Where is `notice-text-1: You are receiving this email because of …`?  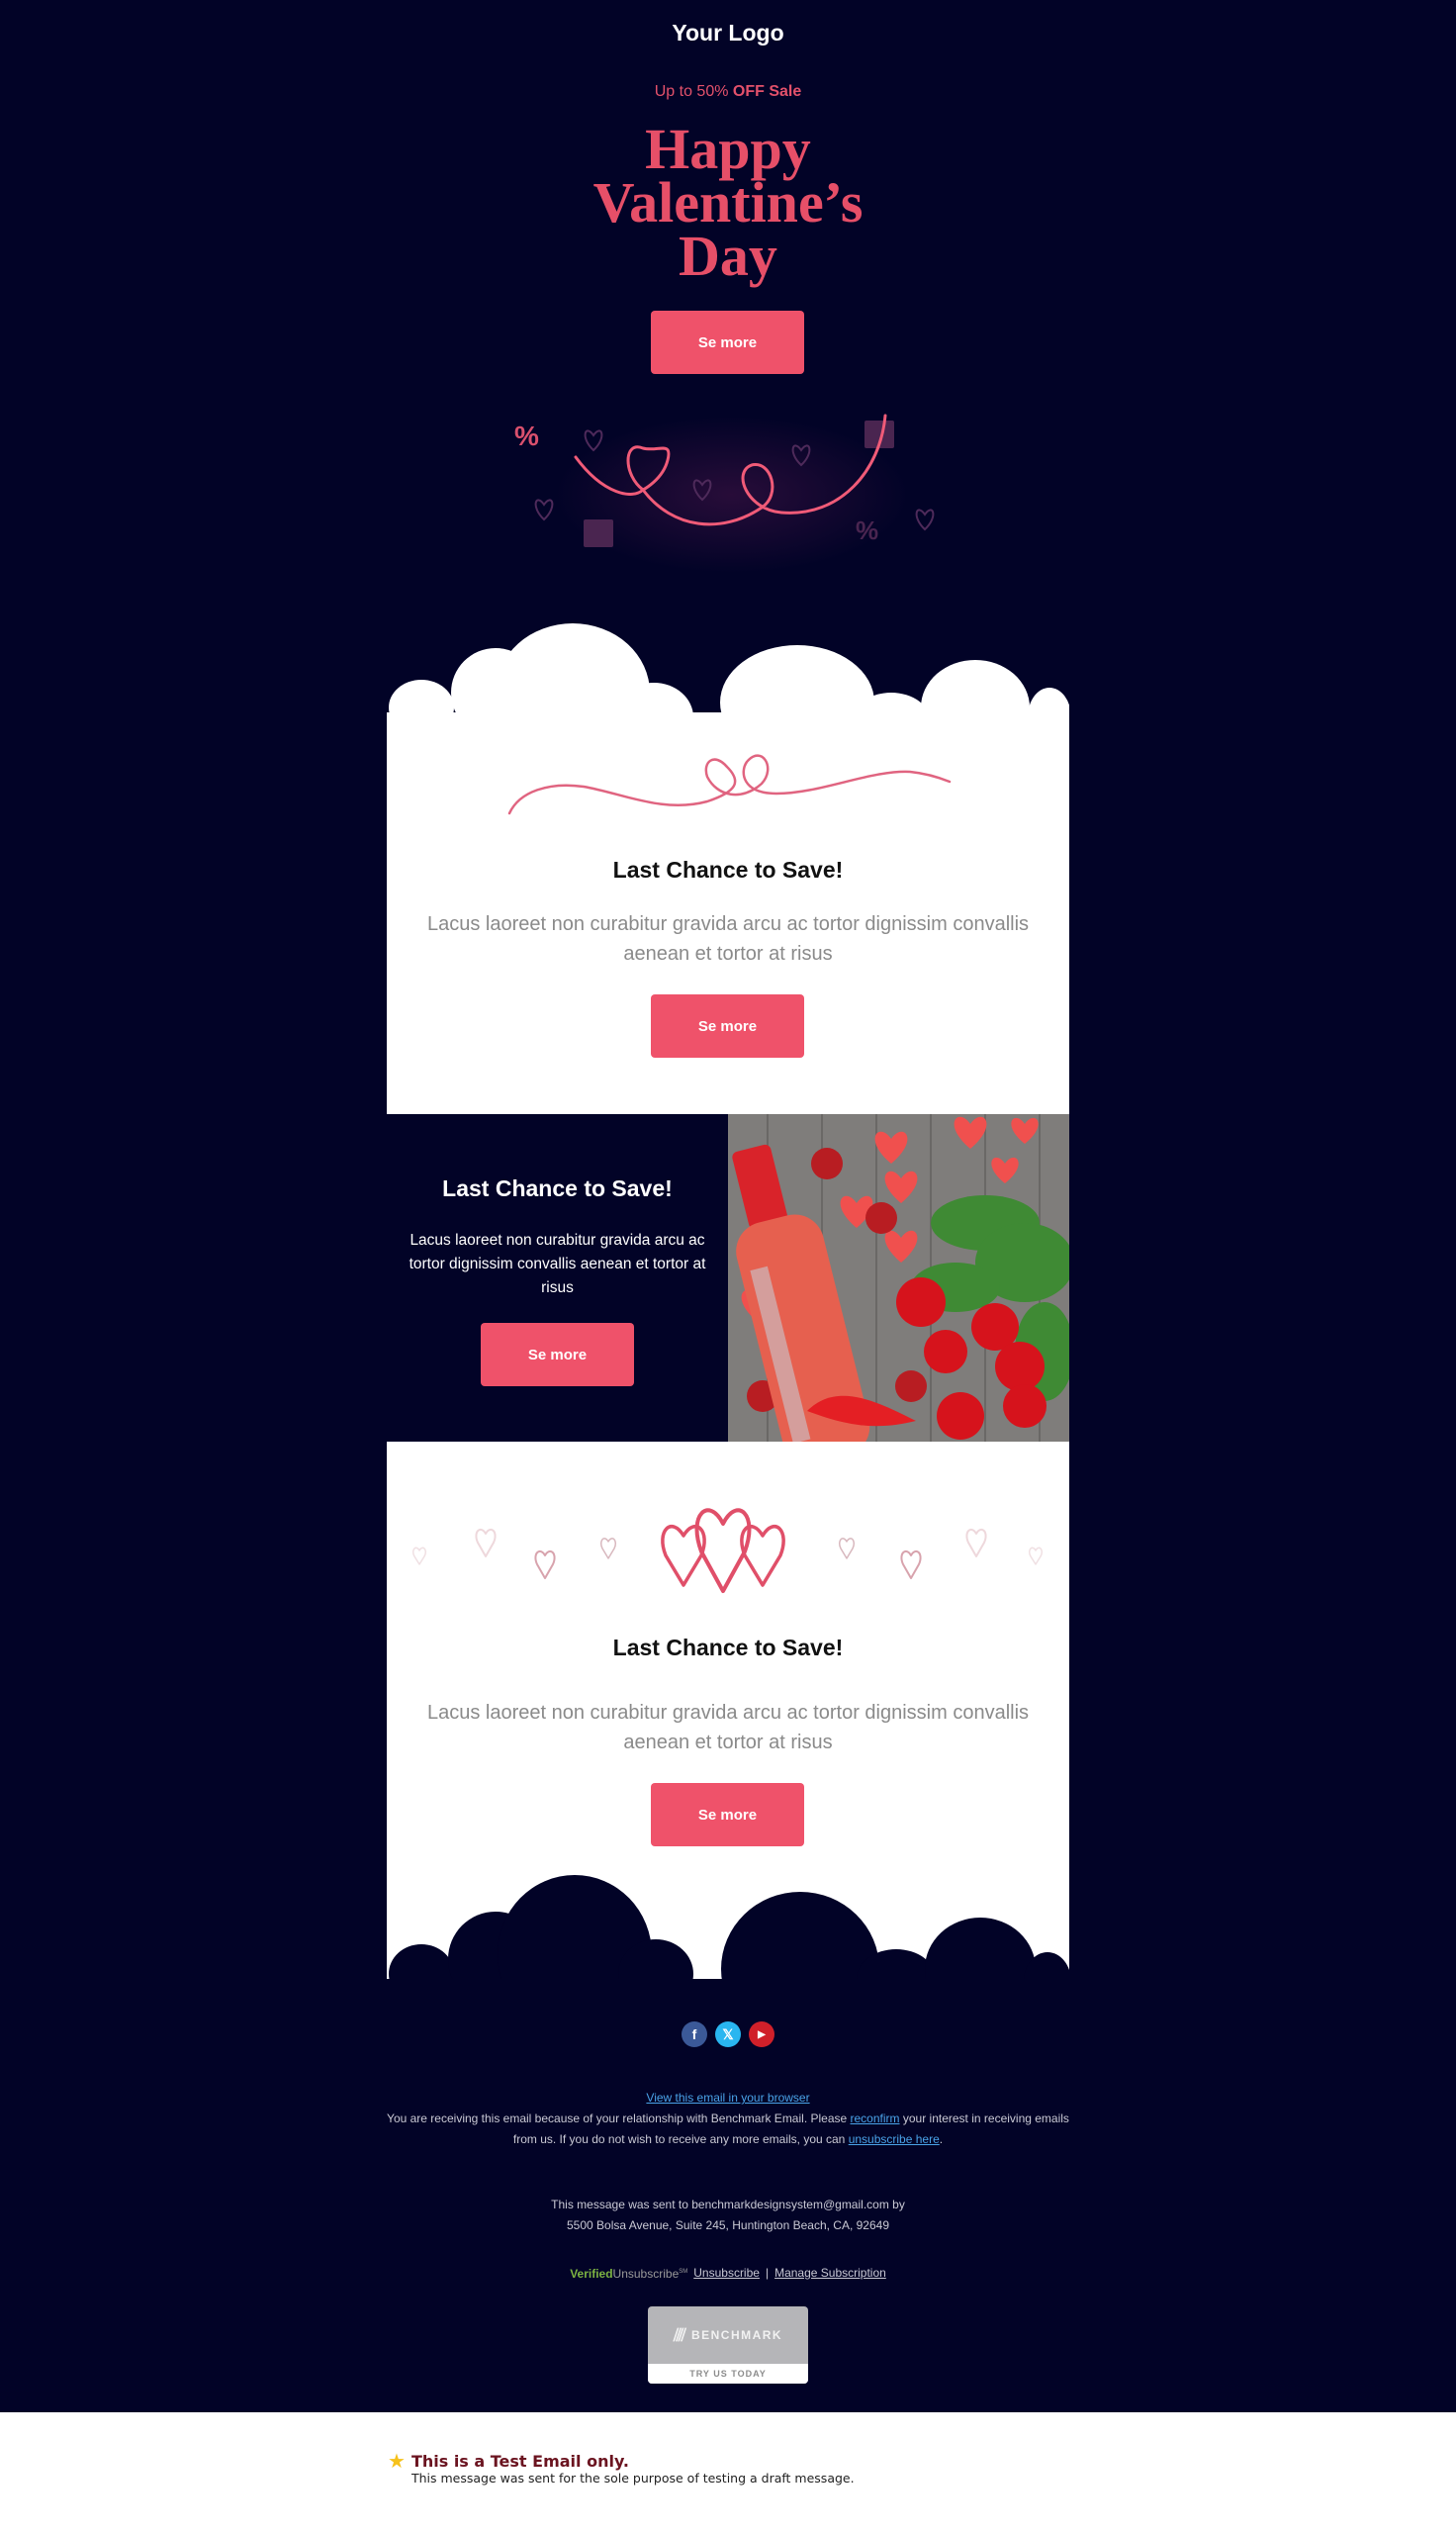 notice-text-1: You are receiving this email because of … is located at coordinates (619, 2118).